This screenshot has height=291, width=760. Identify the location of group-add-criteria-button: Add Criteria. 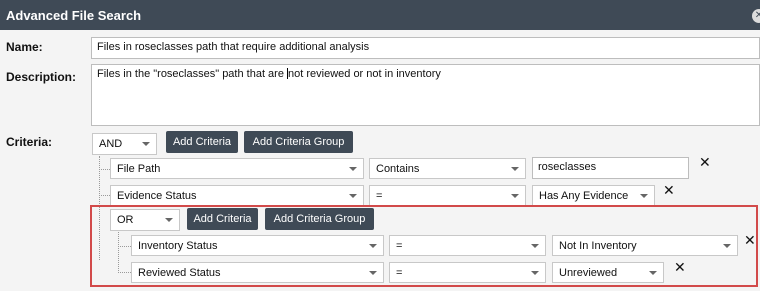
(222, 219).